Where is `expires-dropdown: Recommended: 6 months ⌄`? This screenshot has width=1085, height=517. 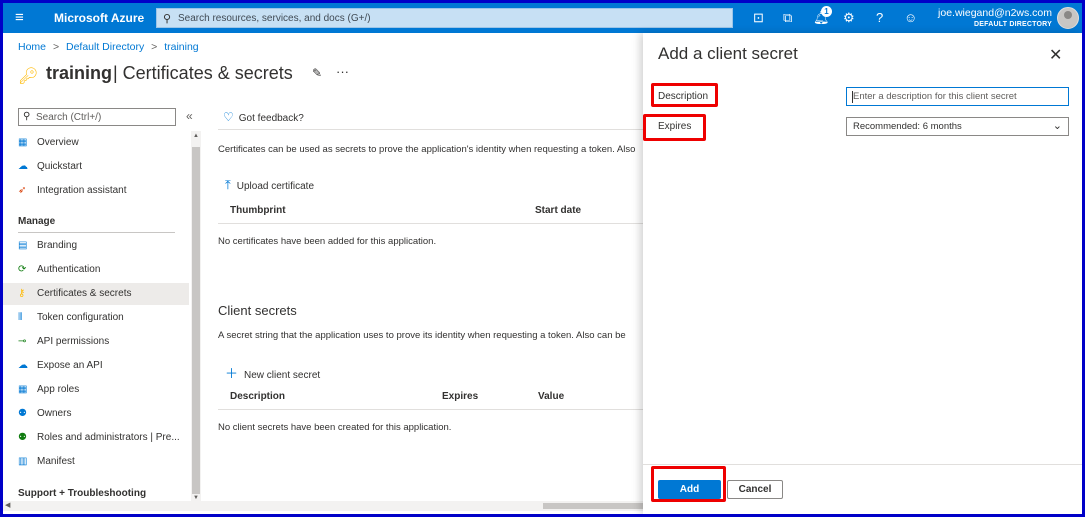
expires-dropdown: Recommended: 6 months ⌄ is located at coordinates (957, 126).